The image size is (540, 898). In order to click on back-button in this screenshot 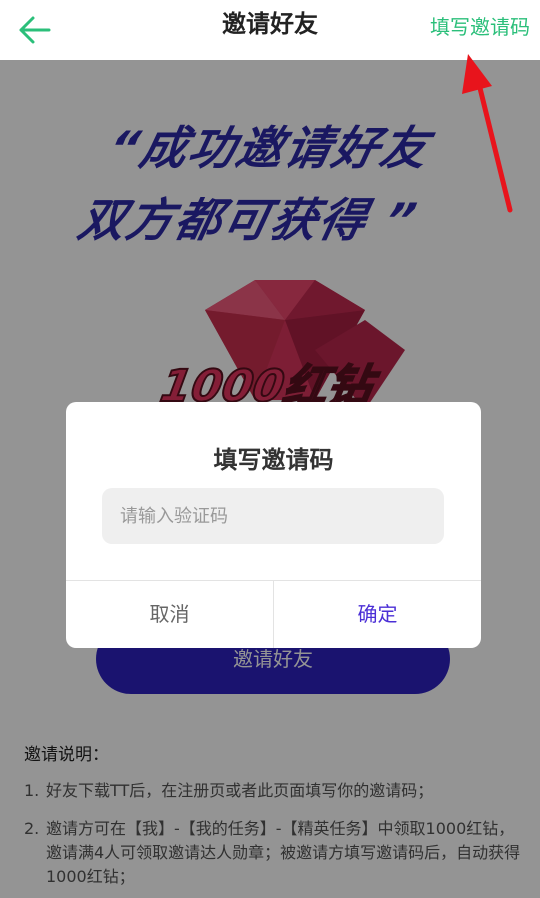, I will do `click(34, 30)`.